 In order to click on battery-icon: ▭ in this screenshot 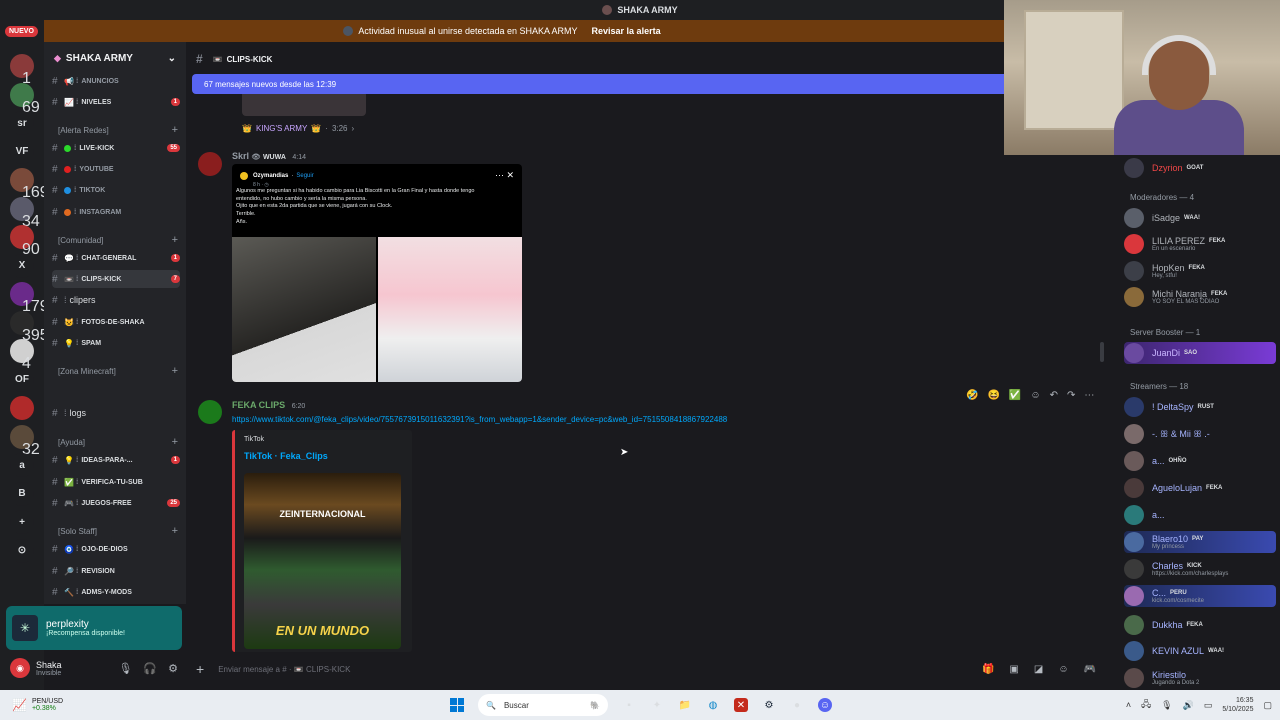, I will do `click(1208, 705)`.